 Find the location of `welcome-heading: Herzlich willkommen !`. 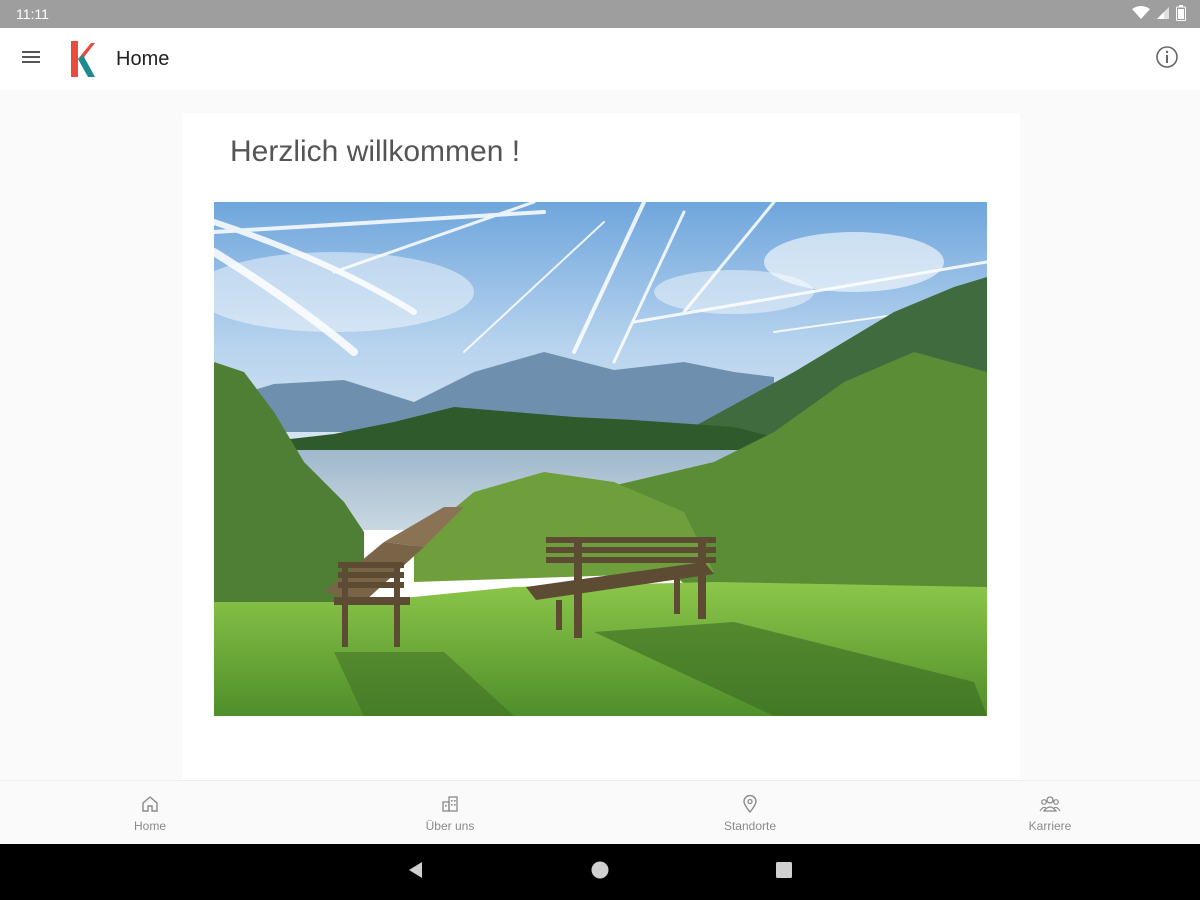

welcome-heading: Herzlich willkommen ! is located at coordinates (375, 151).